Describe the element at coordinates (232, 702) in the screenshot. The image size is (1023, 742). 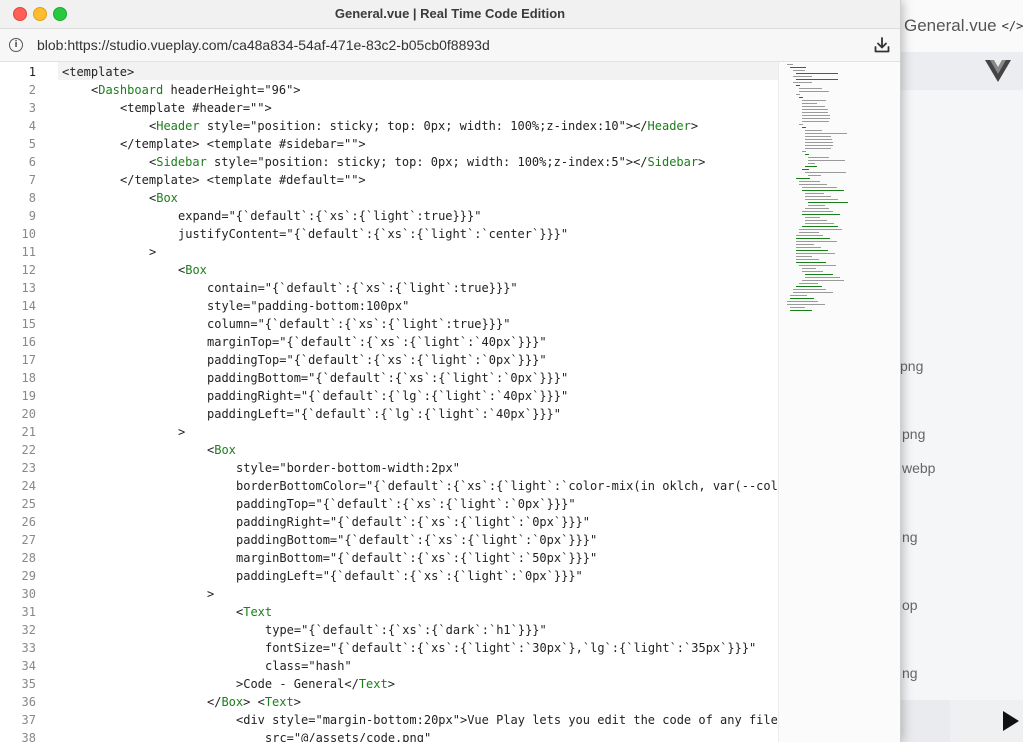
I see `code-tag-name: Box` at that location.